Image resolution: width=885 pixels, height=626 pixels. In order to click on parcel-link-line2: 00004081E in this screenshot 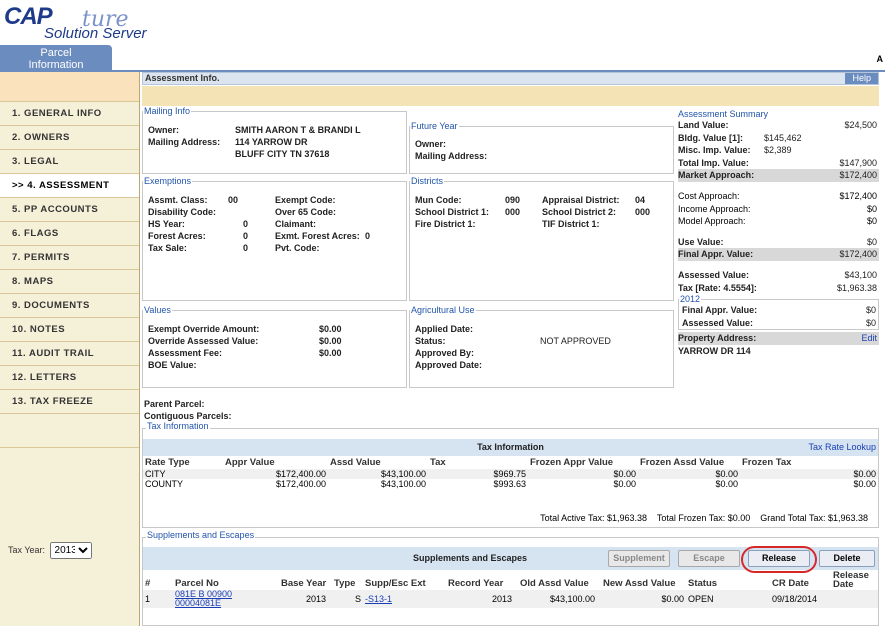, I will do `click(226, 603)`.